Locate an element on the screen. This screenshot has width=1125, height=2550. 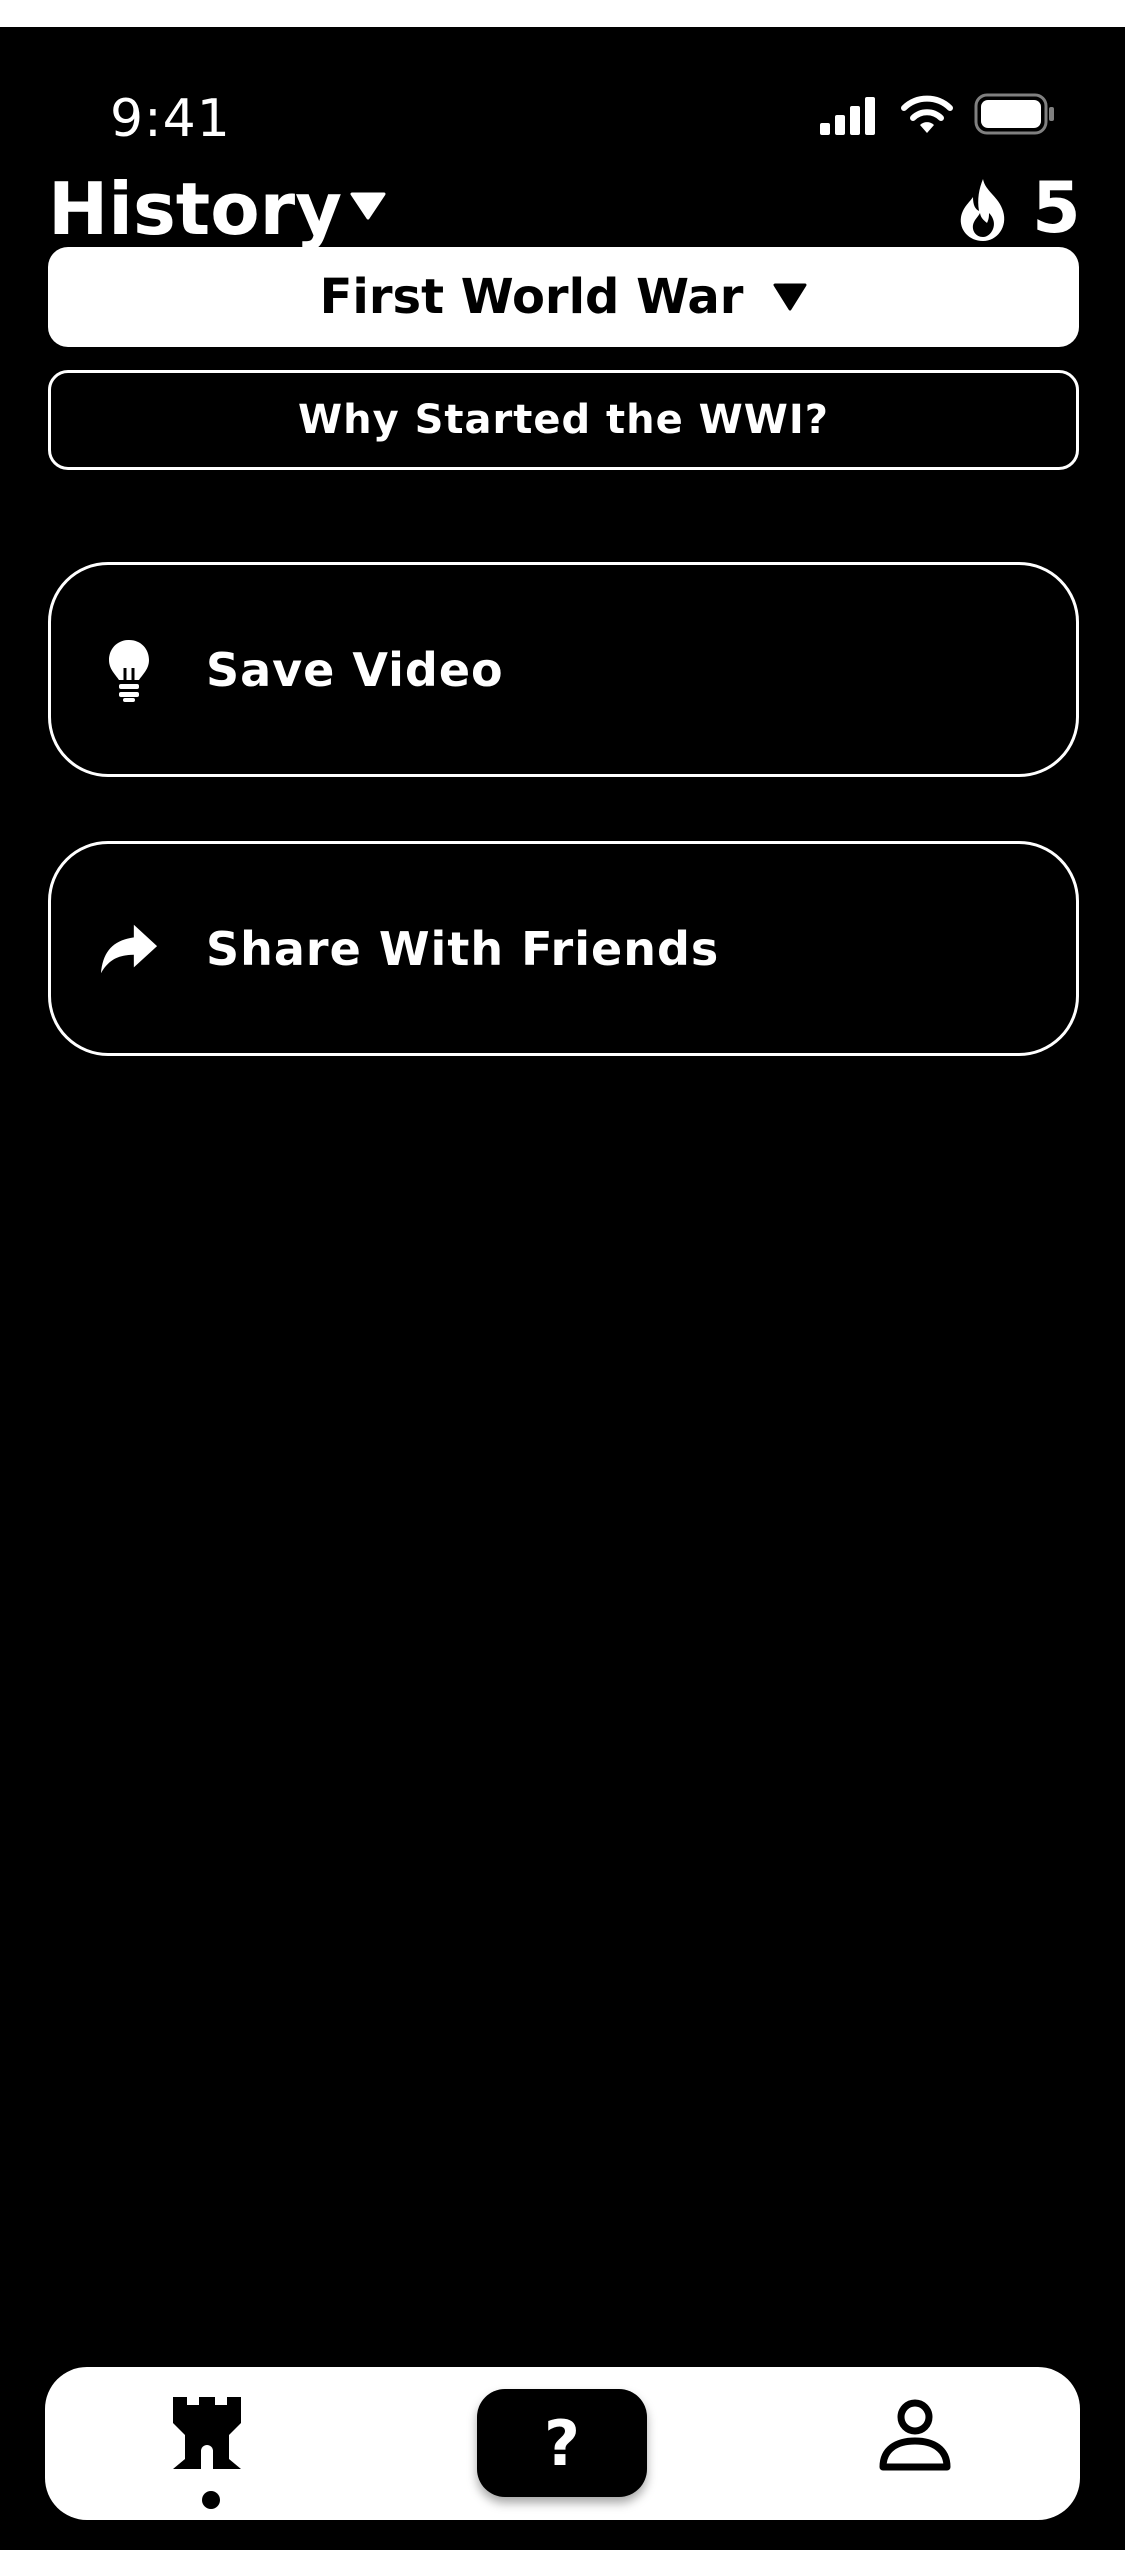
subtopic-label: Why Started the WWI? is located at coordinates (563, 420).